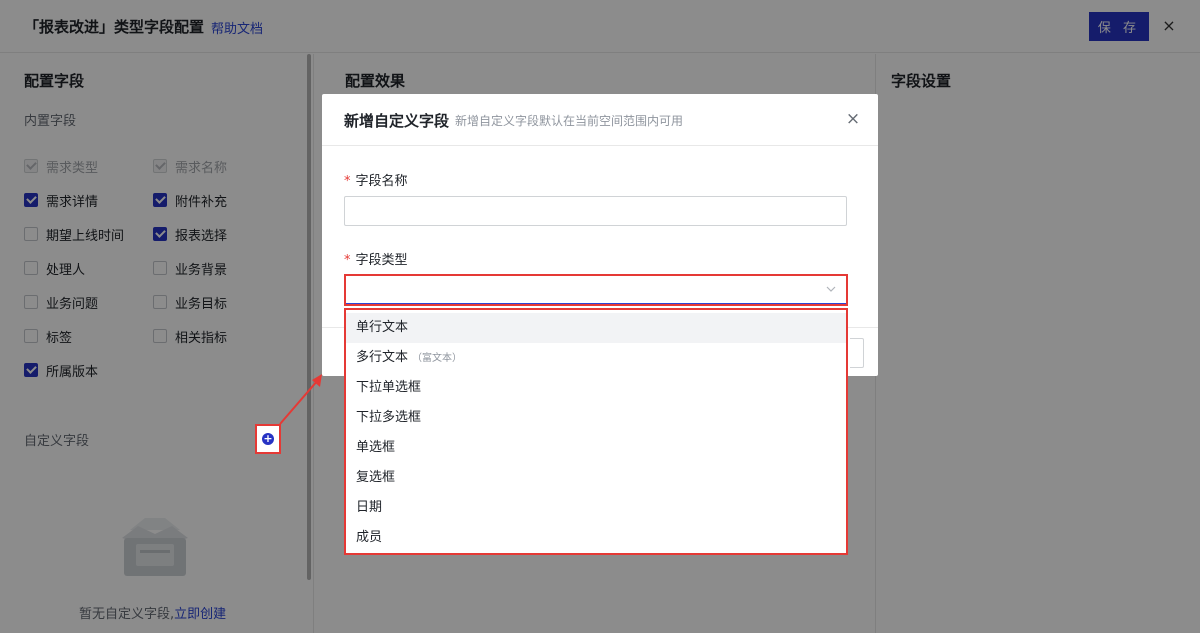 The image size is (1200, 633). Describe the element at coordinates (300, 399) in the screenshot. I see `annotation-arrow` at that location.